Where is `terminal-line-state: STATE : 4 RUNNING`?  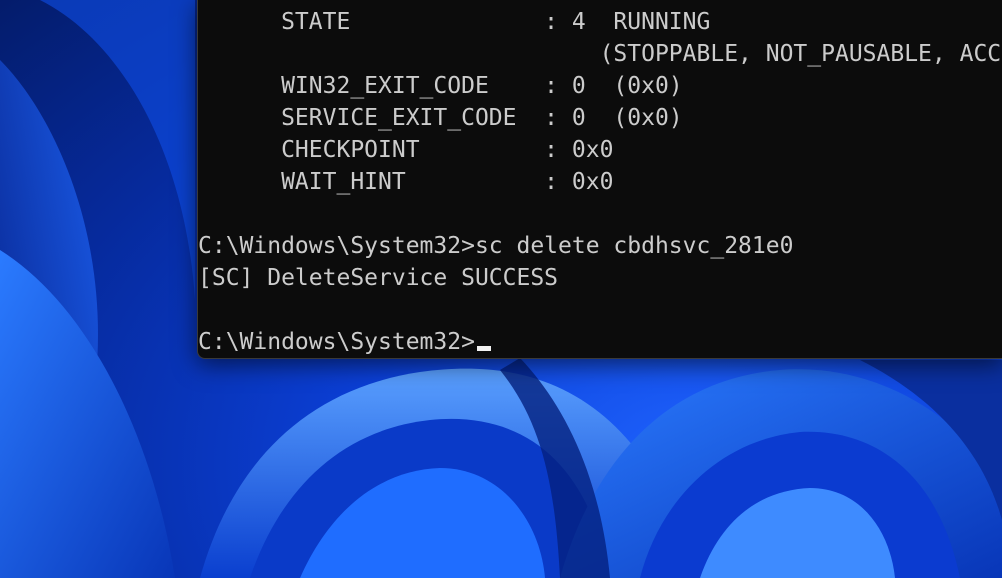 terminal-line-state: STATE : 4 RUNNING is located at coordinates (454, 22).